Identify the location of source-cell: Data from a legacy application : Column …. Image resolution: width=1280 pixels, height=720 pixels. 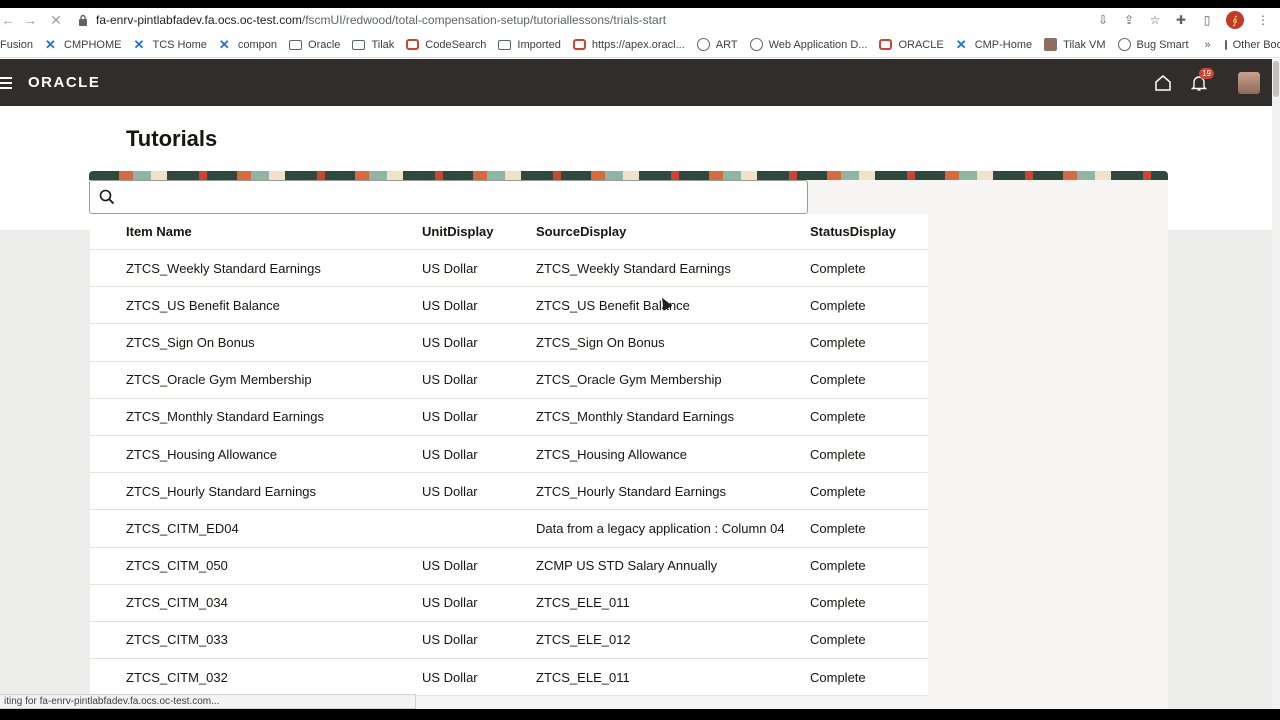
(660, 528).